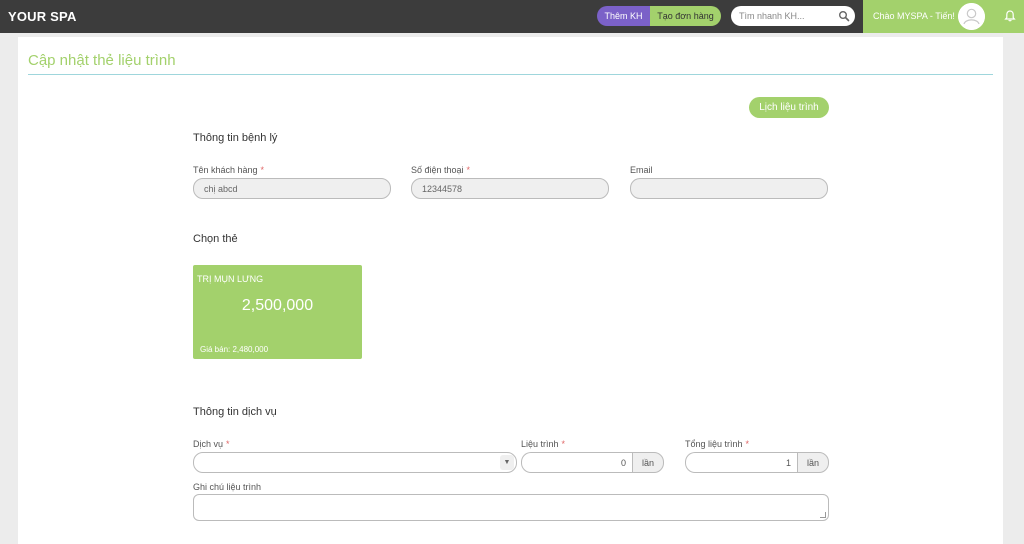  Describe the element at coordinates (914, 16) in the screenshot. I see `user-greeting: Chào MYSPA - Tiến!` at that location.